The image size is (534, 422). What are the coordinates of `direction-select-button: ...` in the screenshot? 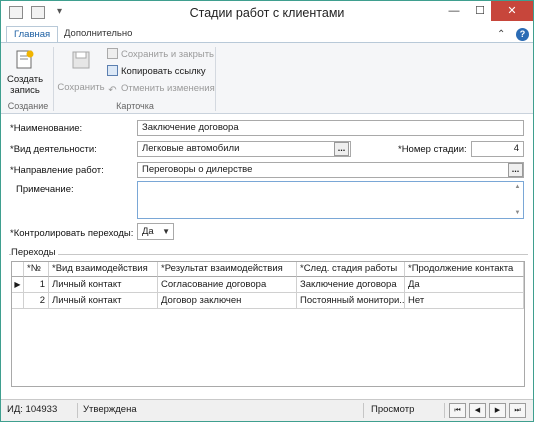 It's located at (515, 170).